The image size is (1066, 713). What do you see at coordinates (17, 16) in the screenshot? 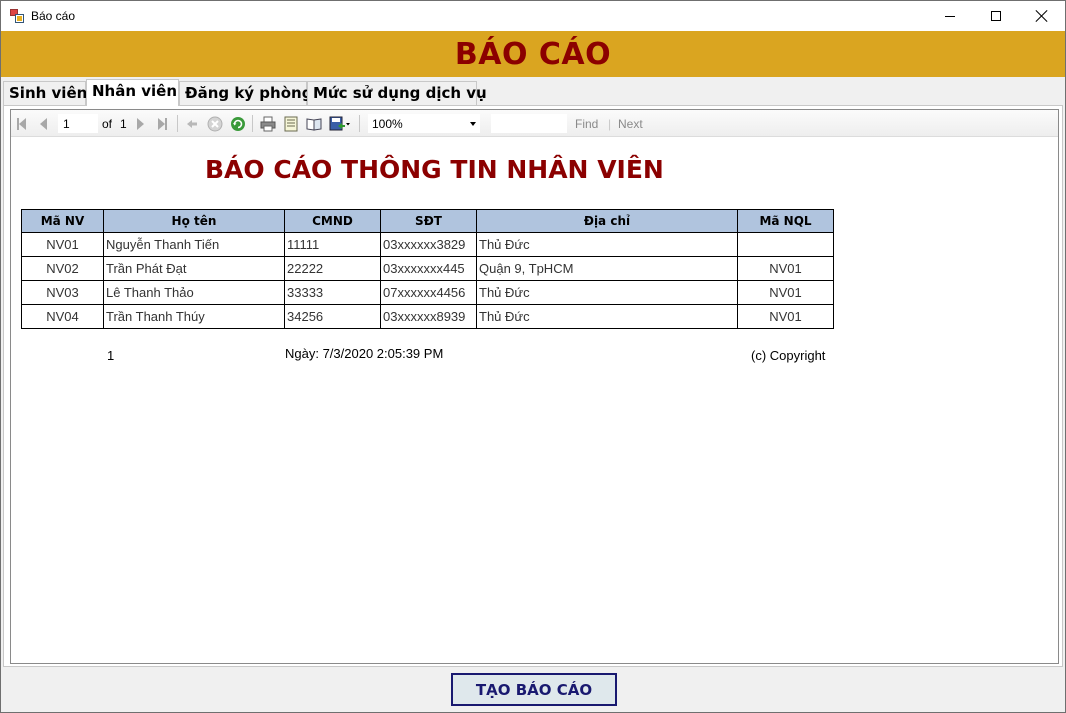
I see `report-app-icon` at bounding box center [17, 16].